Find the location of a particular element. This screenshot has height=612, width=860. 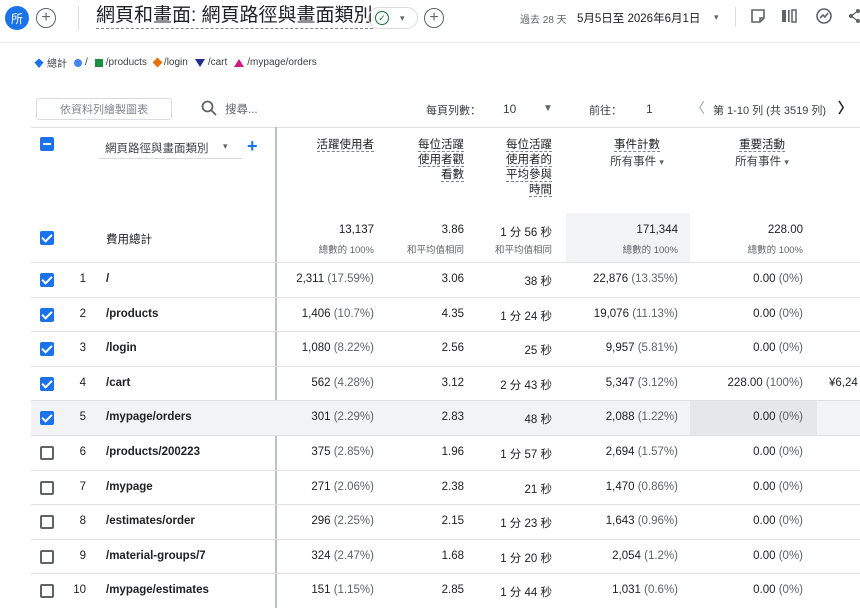

legend-item-mypage-orders: /mypage/orders is located at coordinates (275, 62).